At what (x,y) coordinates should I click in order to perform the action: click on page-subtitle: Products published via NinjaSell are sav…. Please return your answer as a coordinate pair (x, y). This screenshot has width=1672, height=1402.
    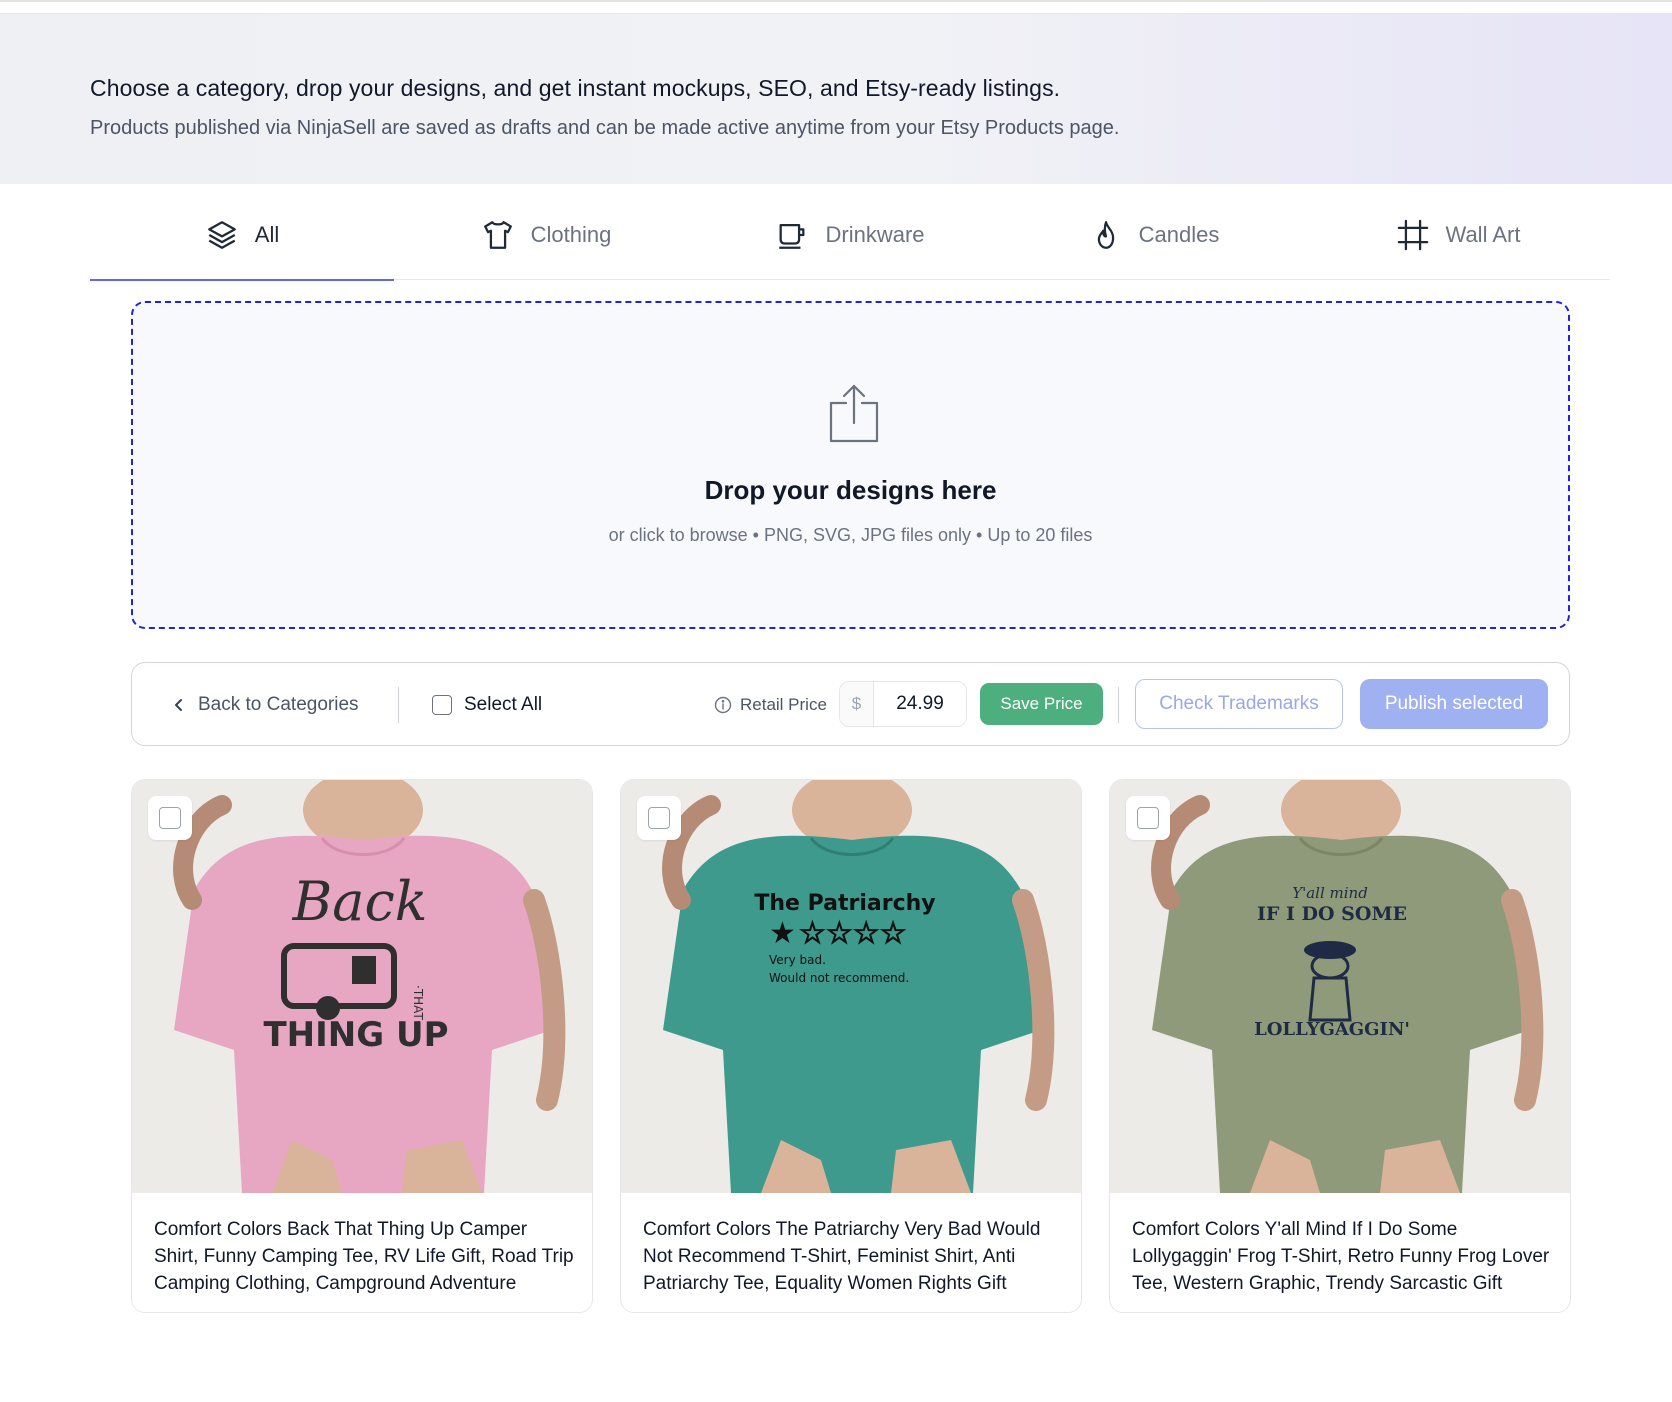
    Looking at the image, I should click on (605, 128).